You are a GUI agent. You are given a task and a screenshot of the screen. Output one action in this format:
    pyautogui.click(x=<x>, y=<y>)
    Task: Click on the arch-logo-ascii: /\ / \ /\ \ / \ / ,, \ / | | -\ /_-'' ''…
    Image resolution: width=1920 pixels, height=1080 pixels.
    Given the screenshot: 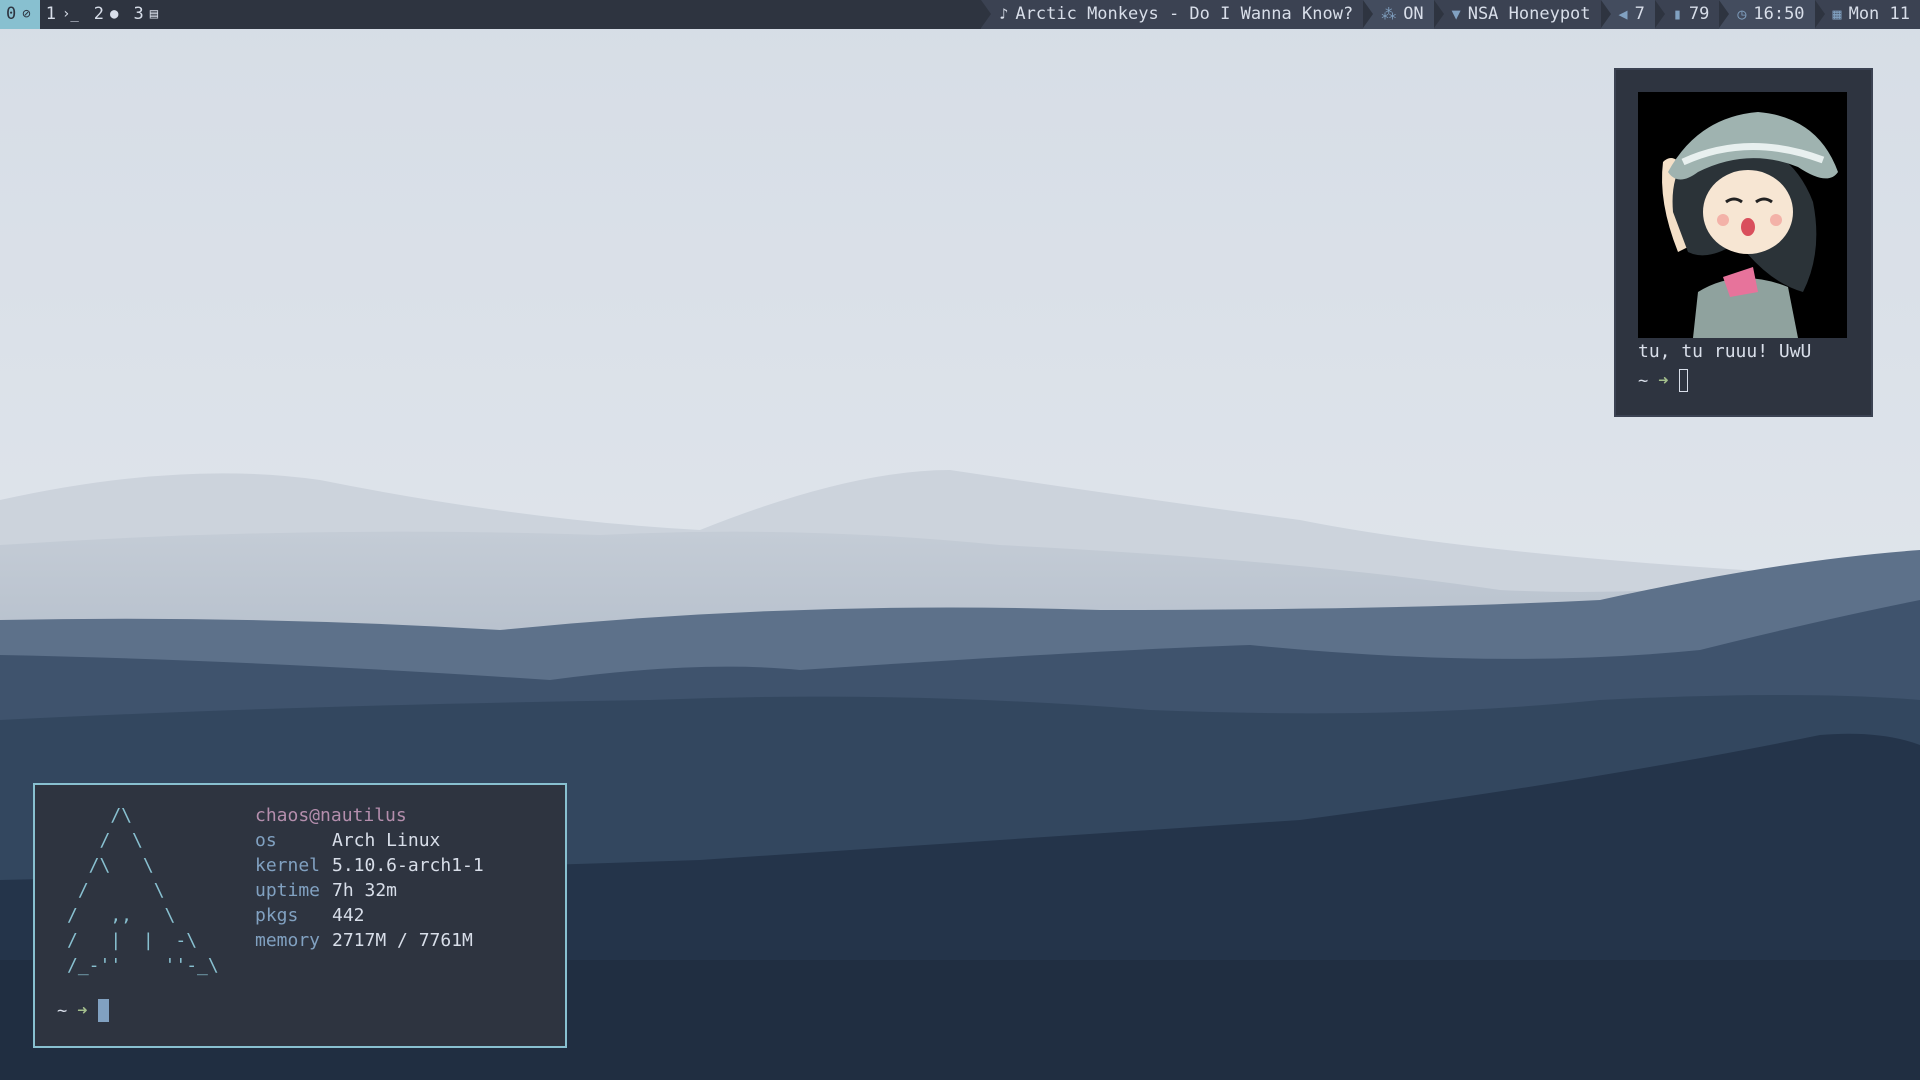 What is the action you would take?
    pyautogui.click(x=143, y=890)
    